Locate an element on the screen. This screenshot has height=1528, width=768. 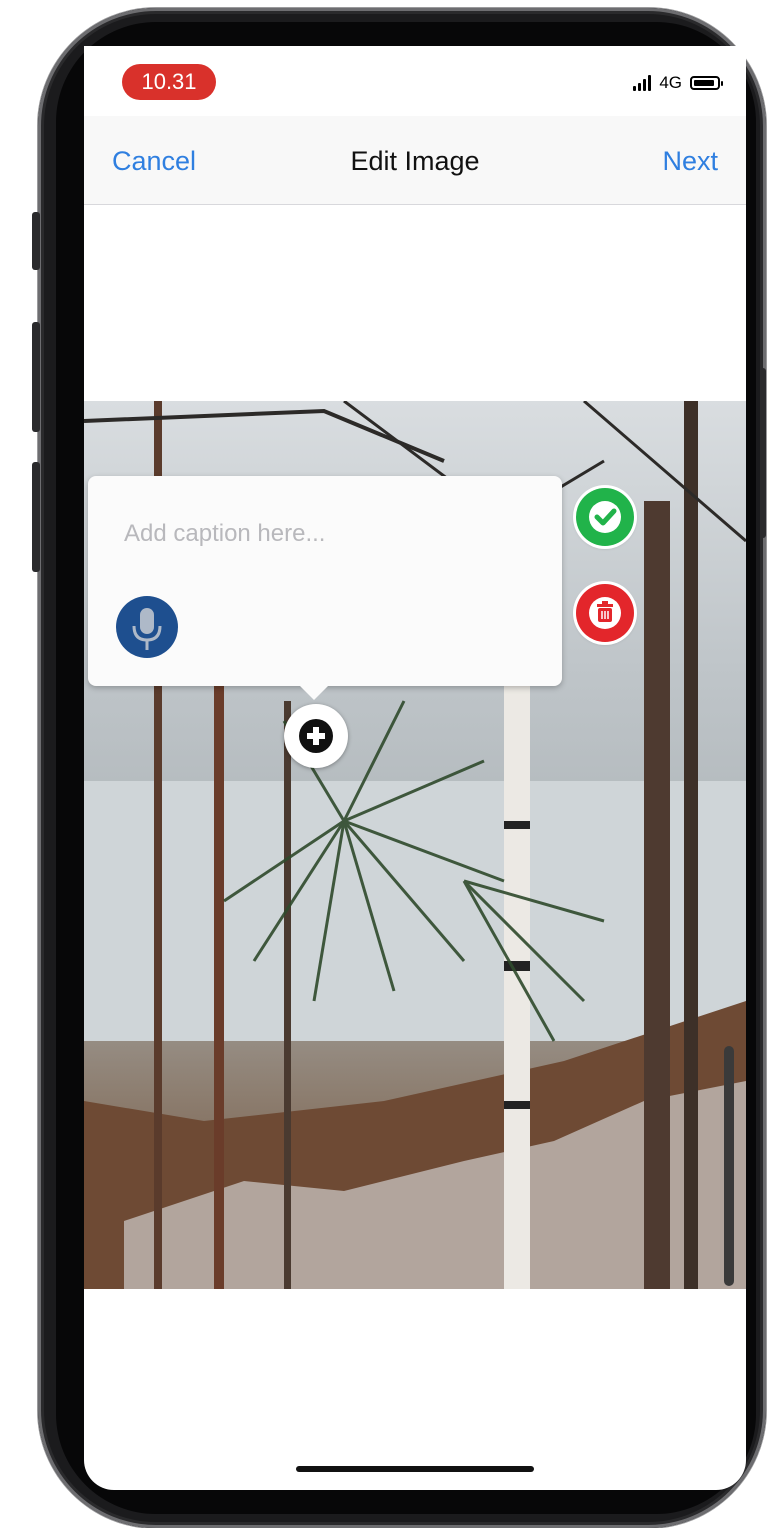
add-tag-button is located at coordinates (316, 736).